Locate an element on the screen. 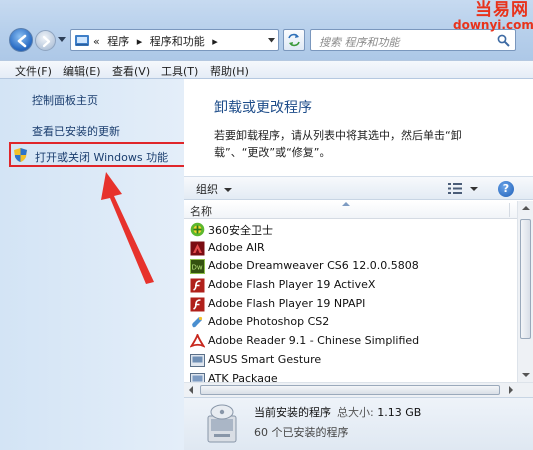  refresh-button is located at coordinates (294, 40).